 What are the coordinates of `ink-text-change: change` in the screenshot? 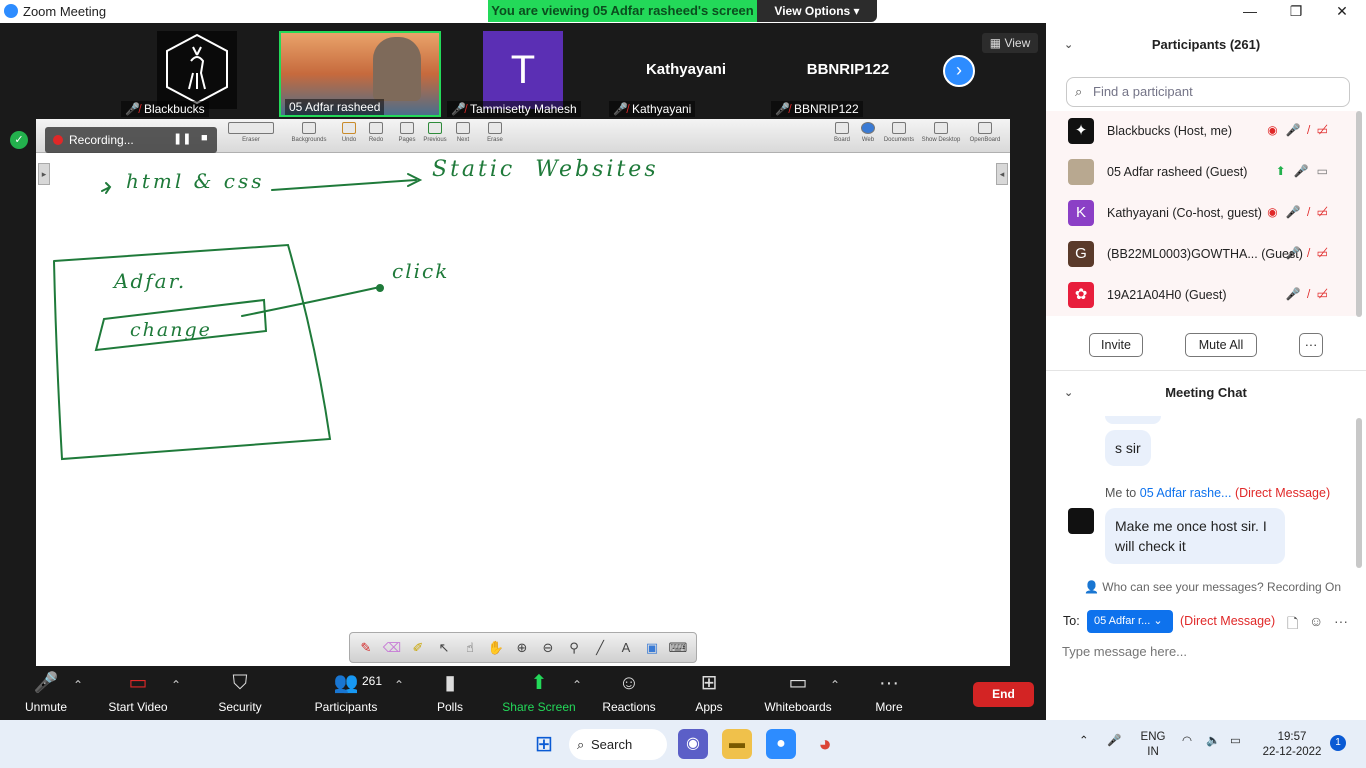 It's located at (171, 330).